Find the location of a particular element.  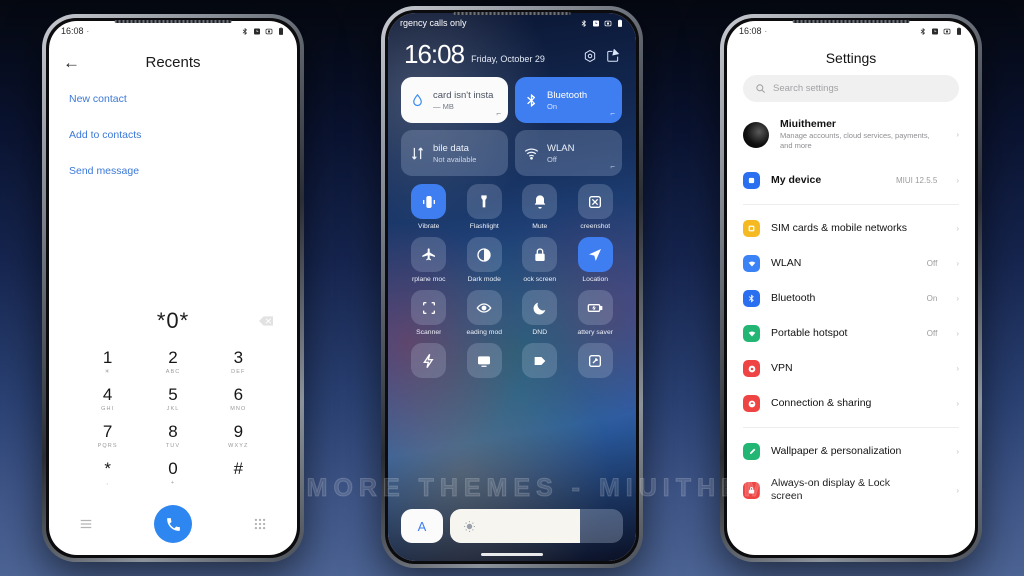

row-label: Connection & sharing is located at coordinates (821, 403).